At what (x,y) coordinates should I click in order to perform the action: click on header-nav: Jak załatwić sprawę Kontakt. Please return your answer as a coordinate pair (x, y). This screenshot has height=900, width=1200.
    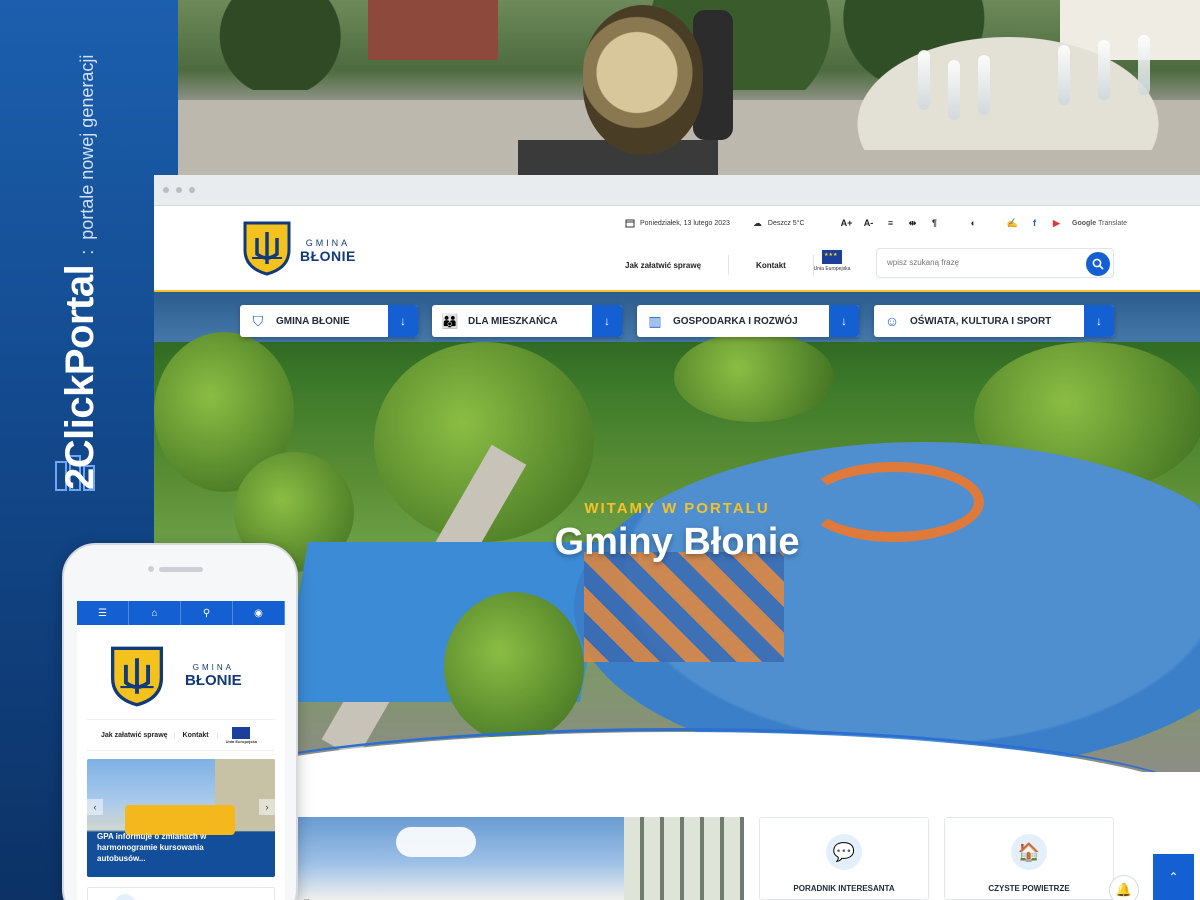
    Looking at the image, I should click on (706, 265).